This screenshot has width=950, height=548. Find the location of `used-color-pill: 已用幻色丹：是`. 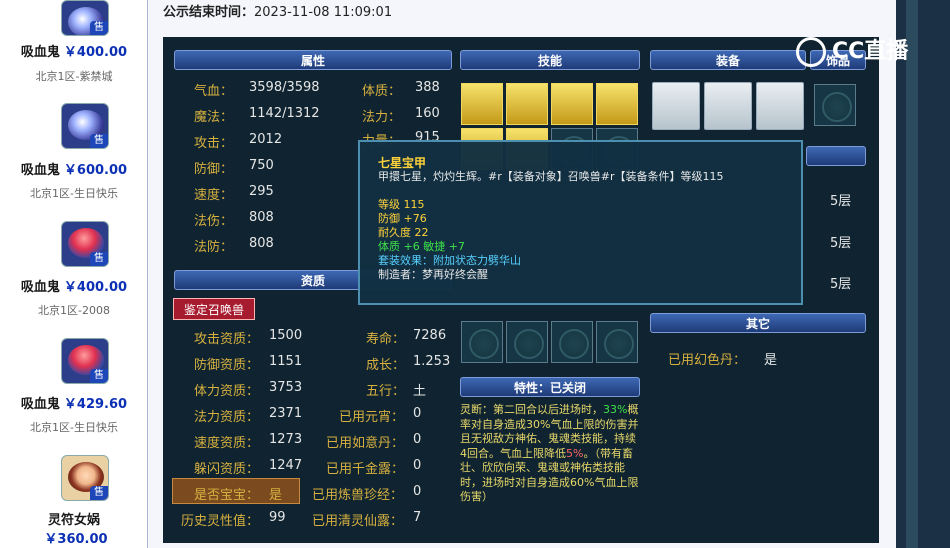

used-color-pill: 已用幻色丹：是 is located at coordinates (723, 360).